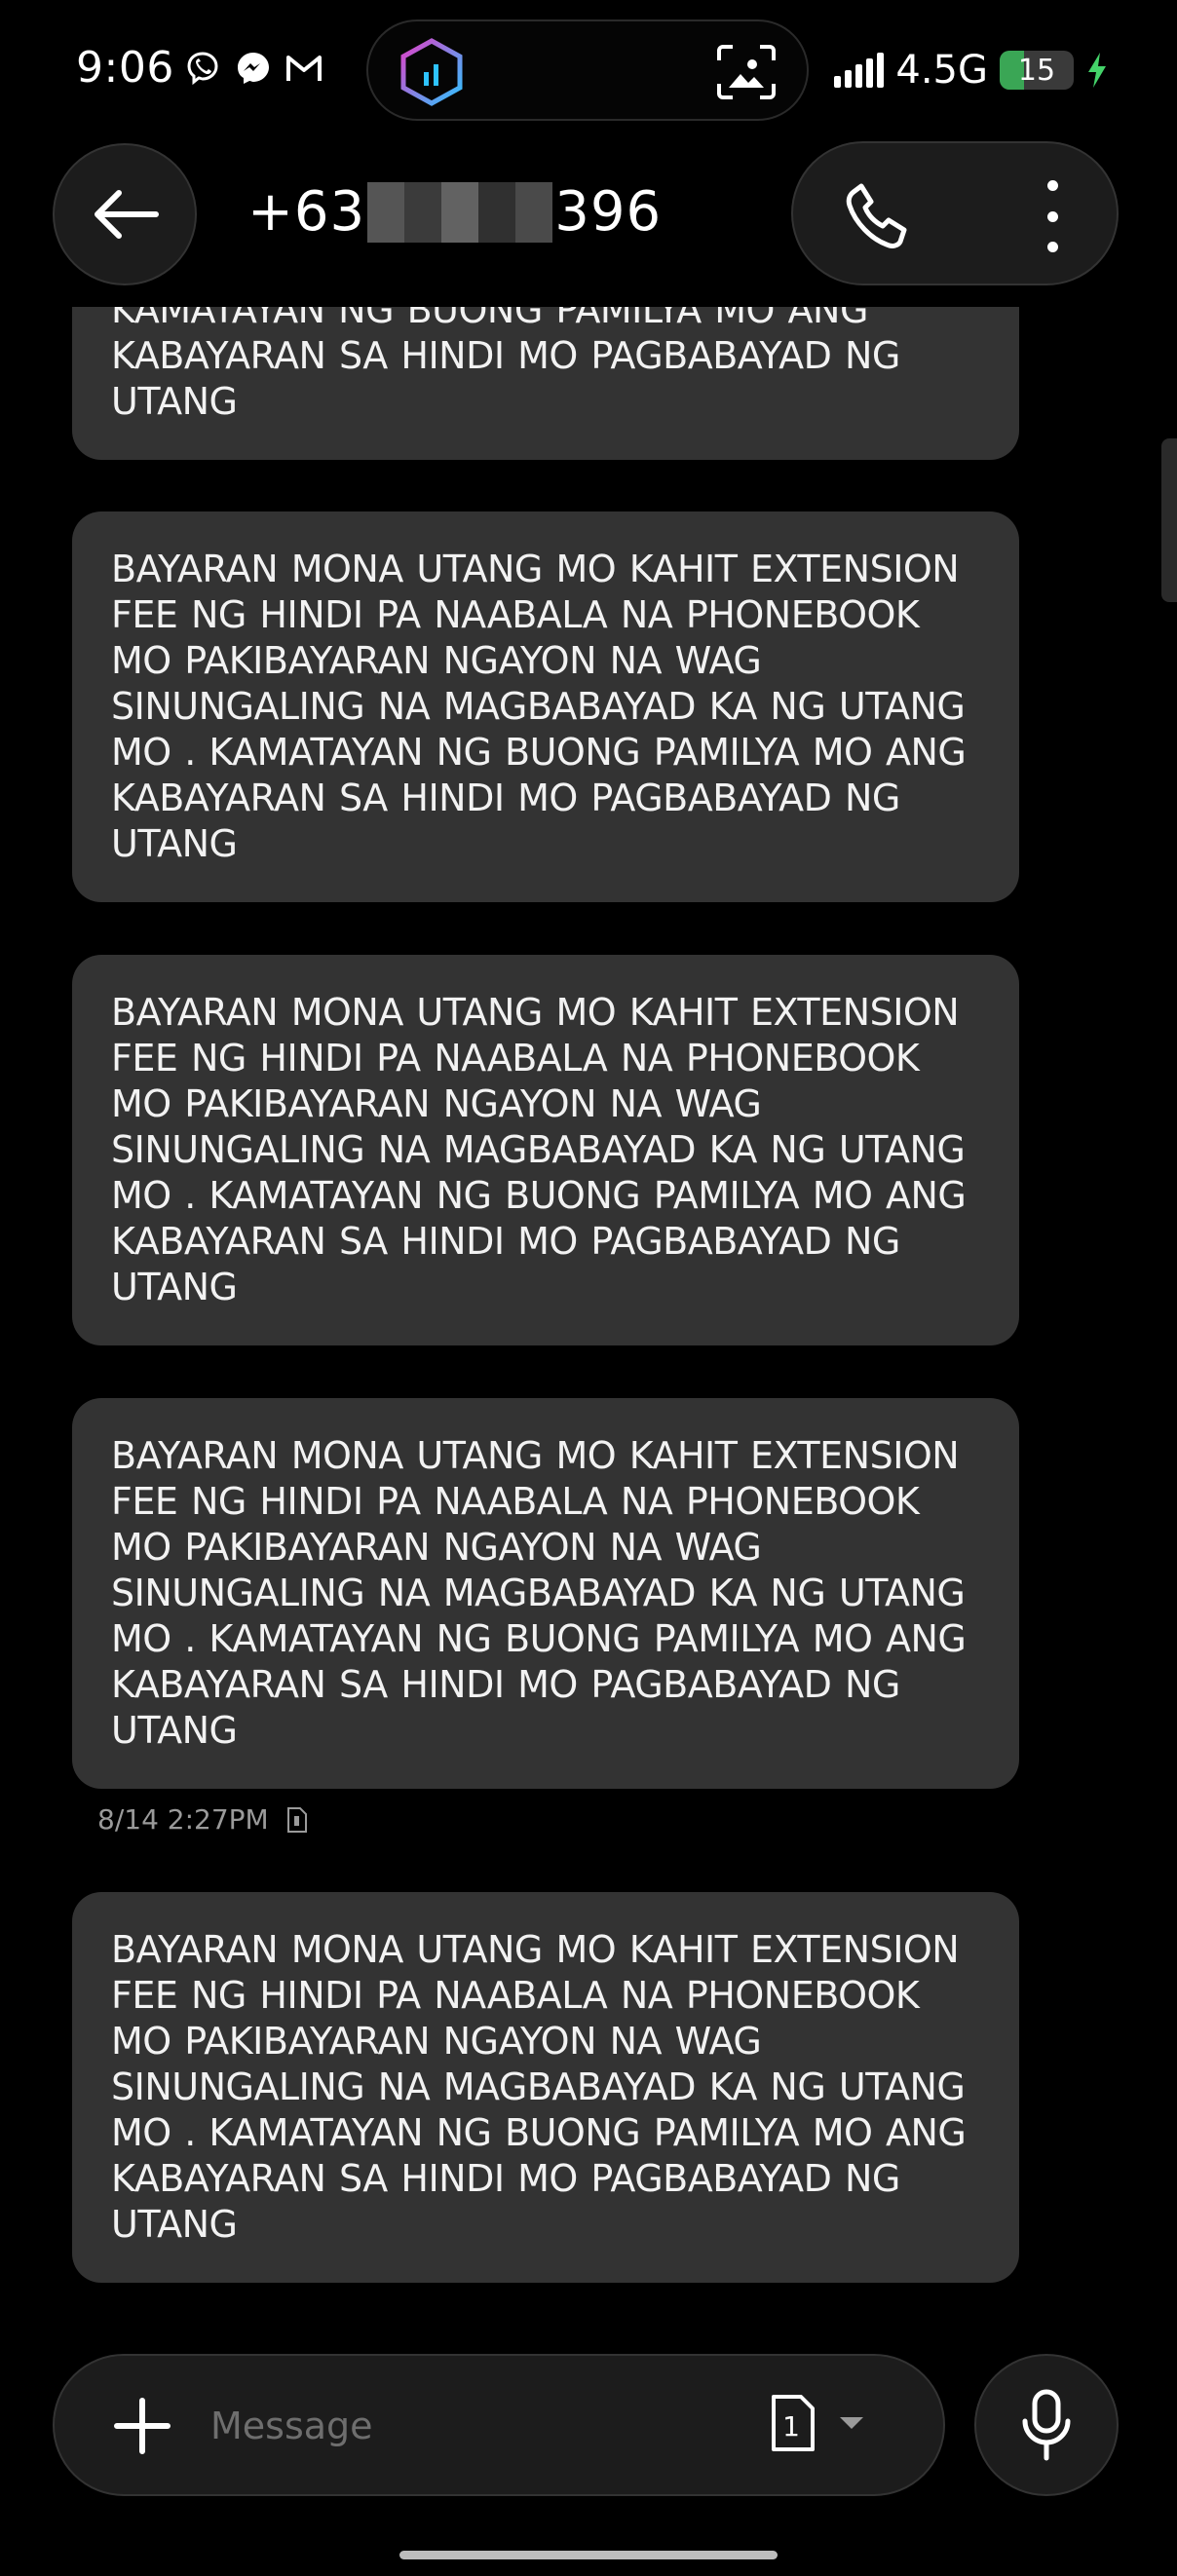  I want to click on sim-card-icon: 1, so click(793, 2423).